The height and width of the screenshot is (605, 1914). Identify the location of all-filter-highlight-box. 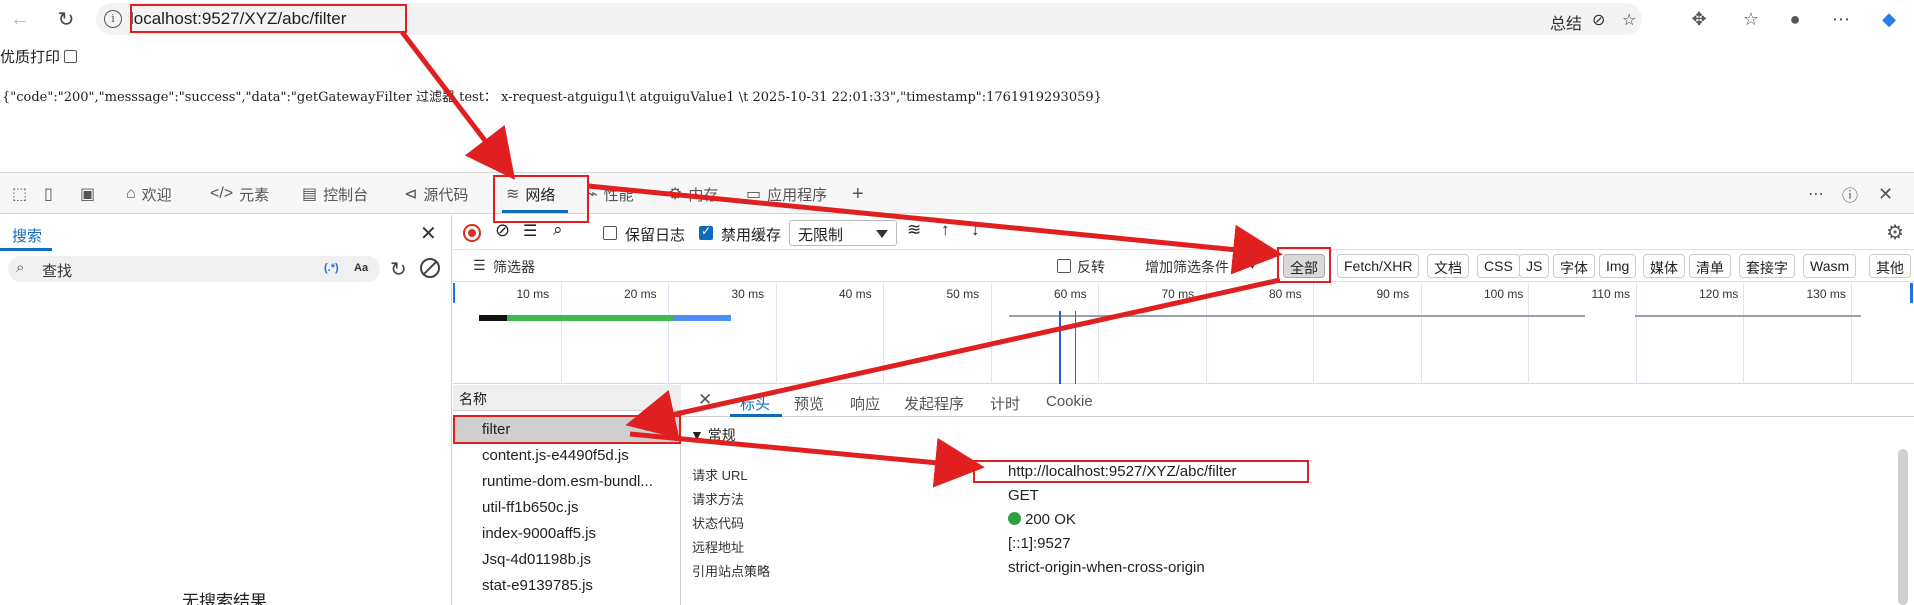
(1304, 265).